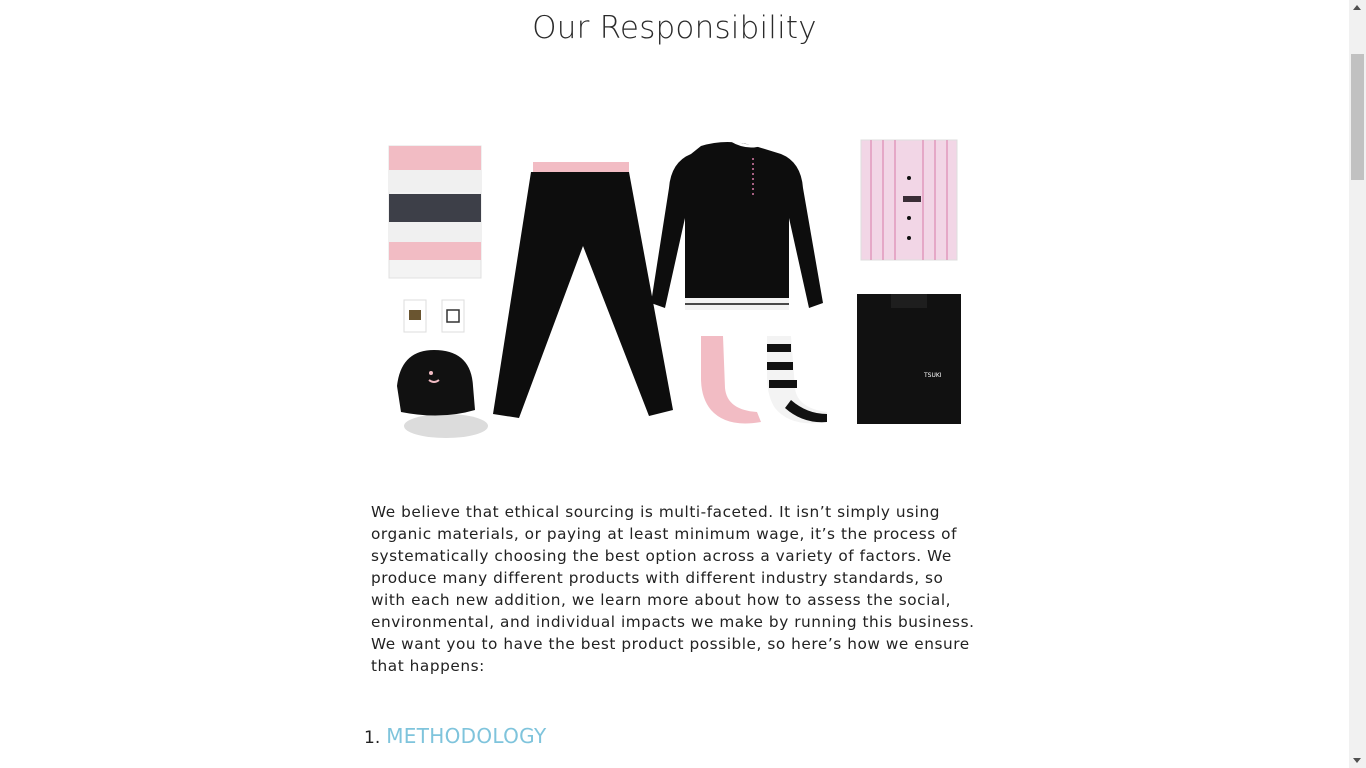  Describe the element at coordinates (737, 224) in the screenshot. I see `sweater-illustration` at that location.